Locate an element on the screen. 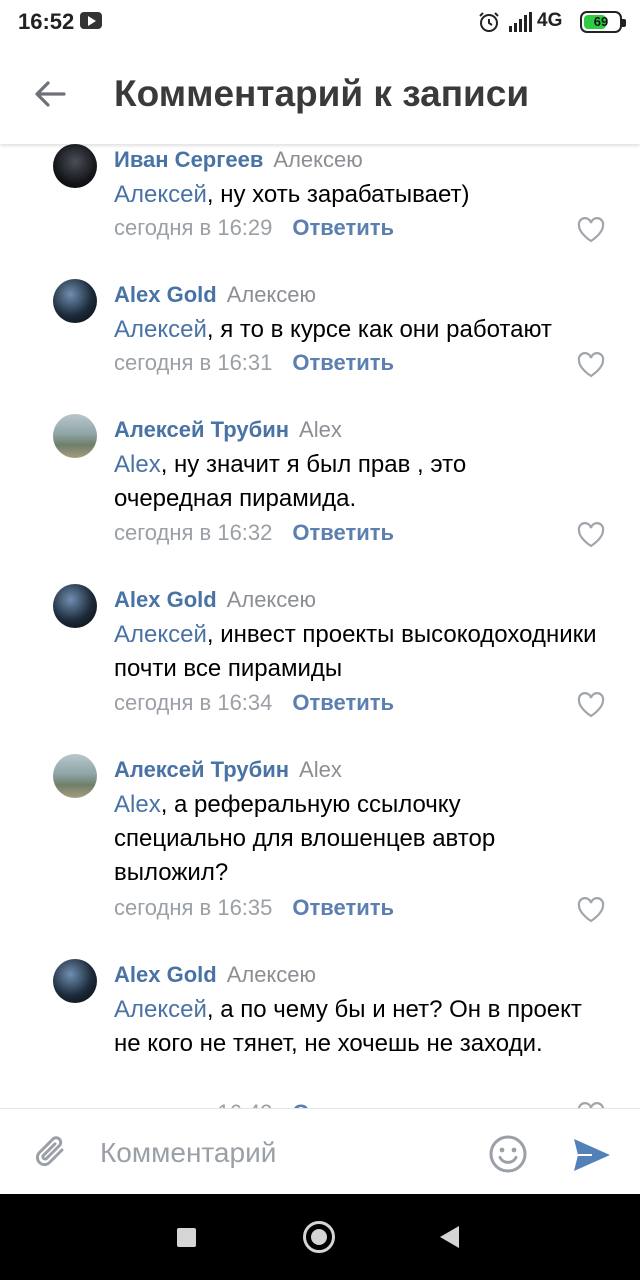 The width and height of the screenshot is (640, 1280). app-header: Комментарий к записи is located at coordinates (320, 94).